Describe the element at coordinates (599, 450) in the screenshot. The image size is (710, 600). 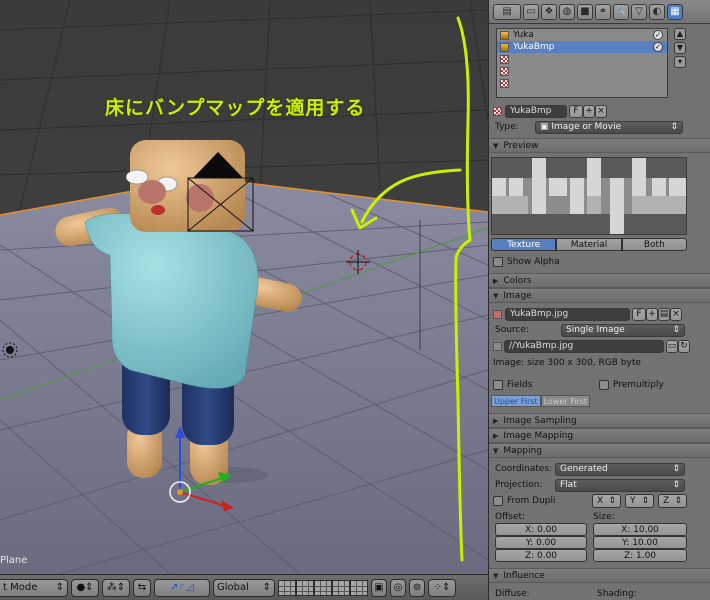
I see `mapping-header: ▼ Mapping` at that location.